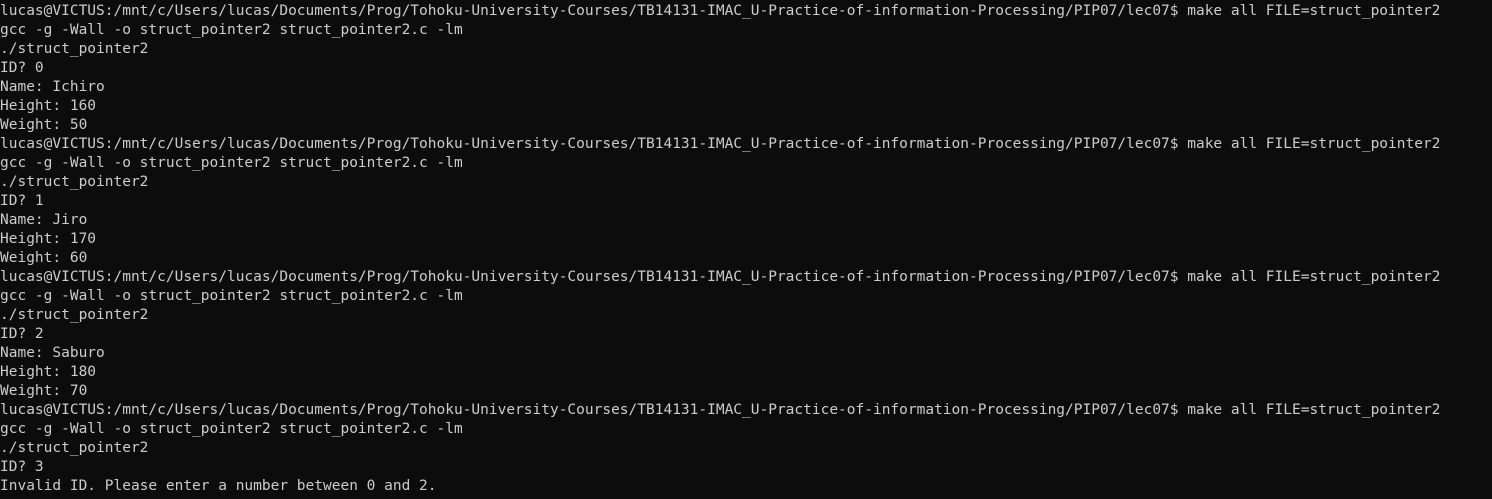 The width and height of the screenshot is (1492, 499). What do you see at coordinates (48, 106) in the screenshot?
I see `height-output-line: Height: 160` at bounding box center [48, 106].